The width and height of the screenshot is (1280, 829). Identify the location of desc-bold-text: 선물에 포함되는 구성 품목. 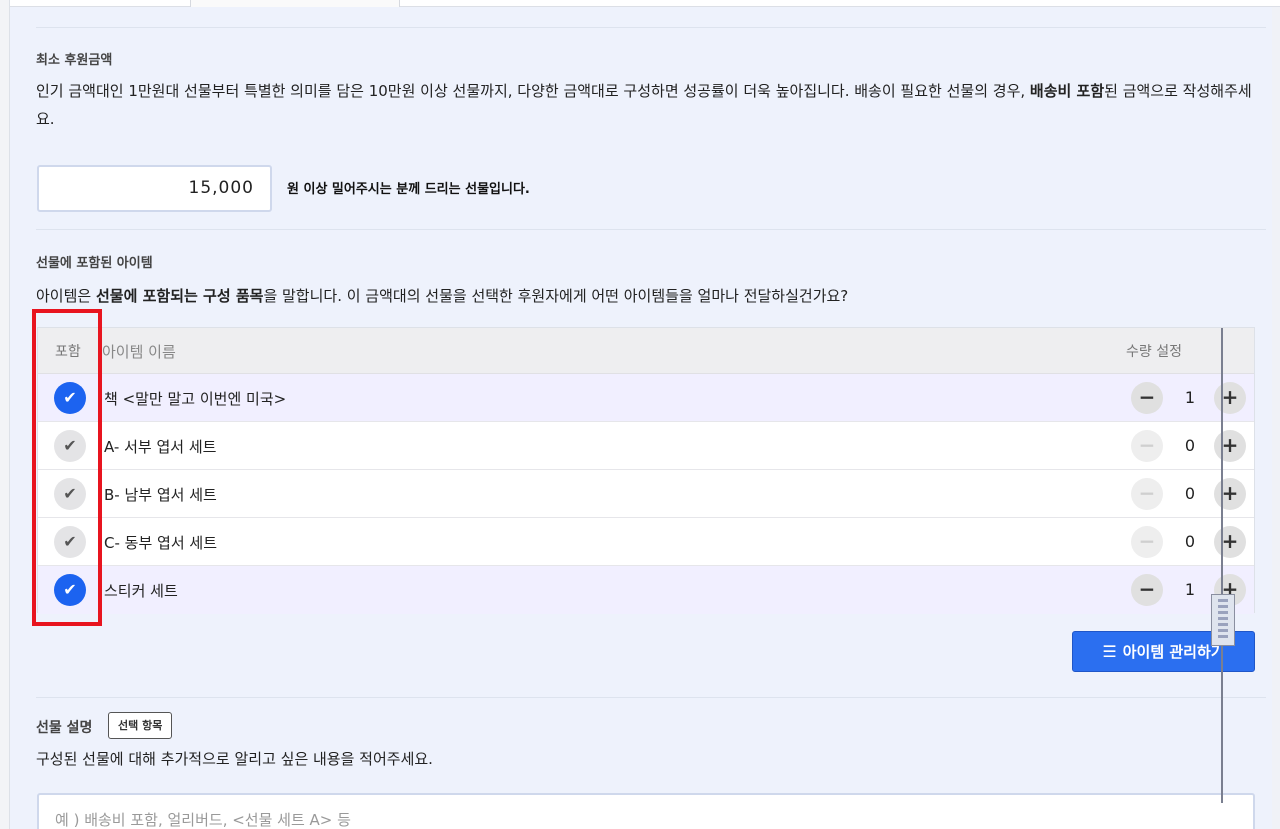
(179, 296).